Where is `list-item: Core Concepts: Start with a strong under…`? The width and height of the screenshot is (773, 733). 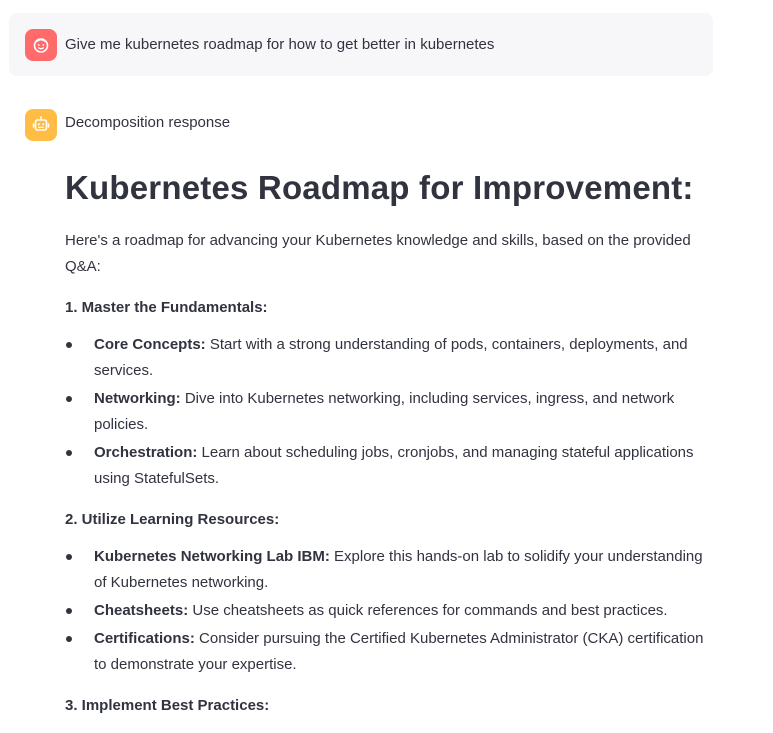
list-item: Core Concepts: Start with a strong under… is located at coordinates (390, 358).